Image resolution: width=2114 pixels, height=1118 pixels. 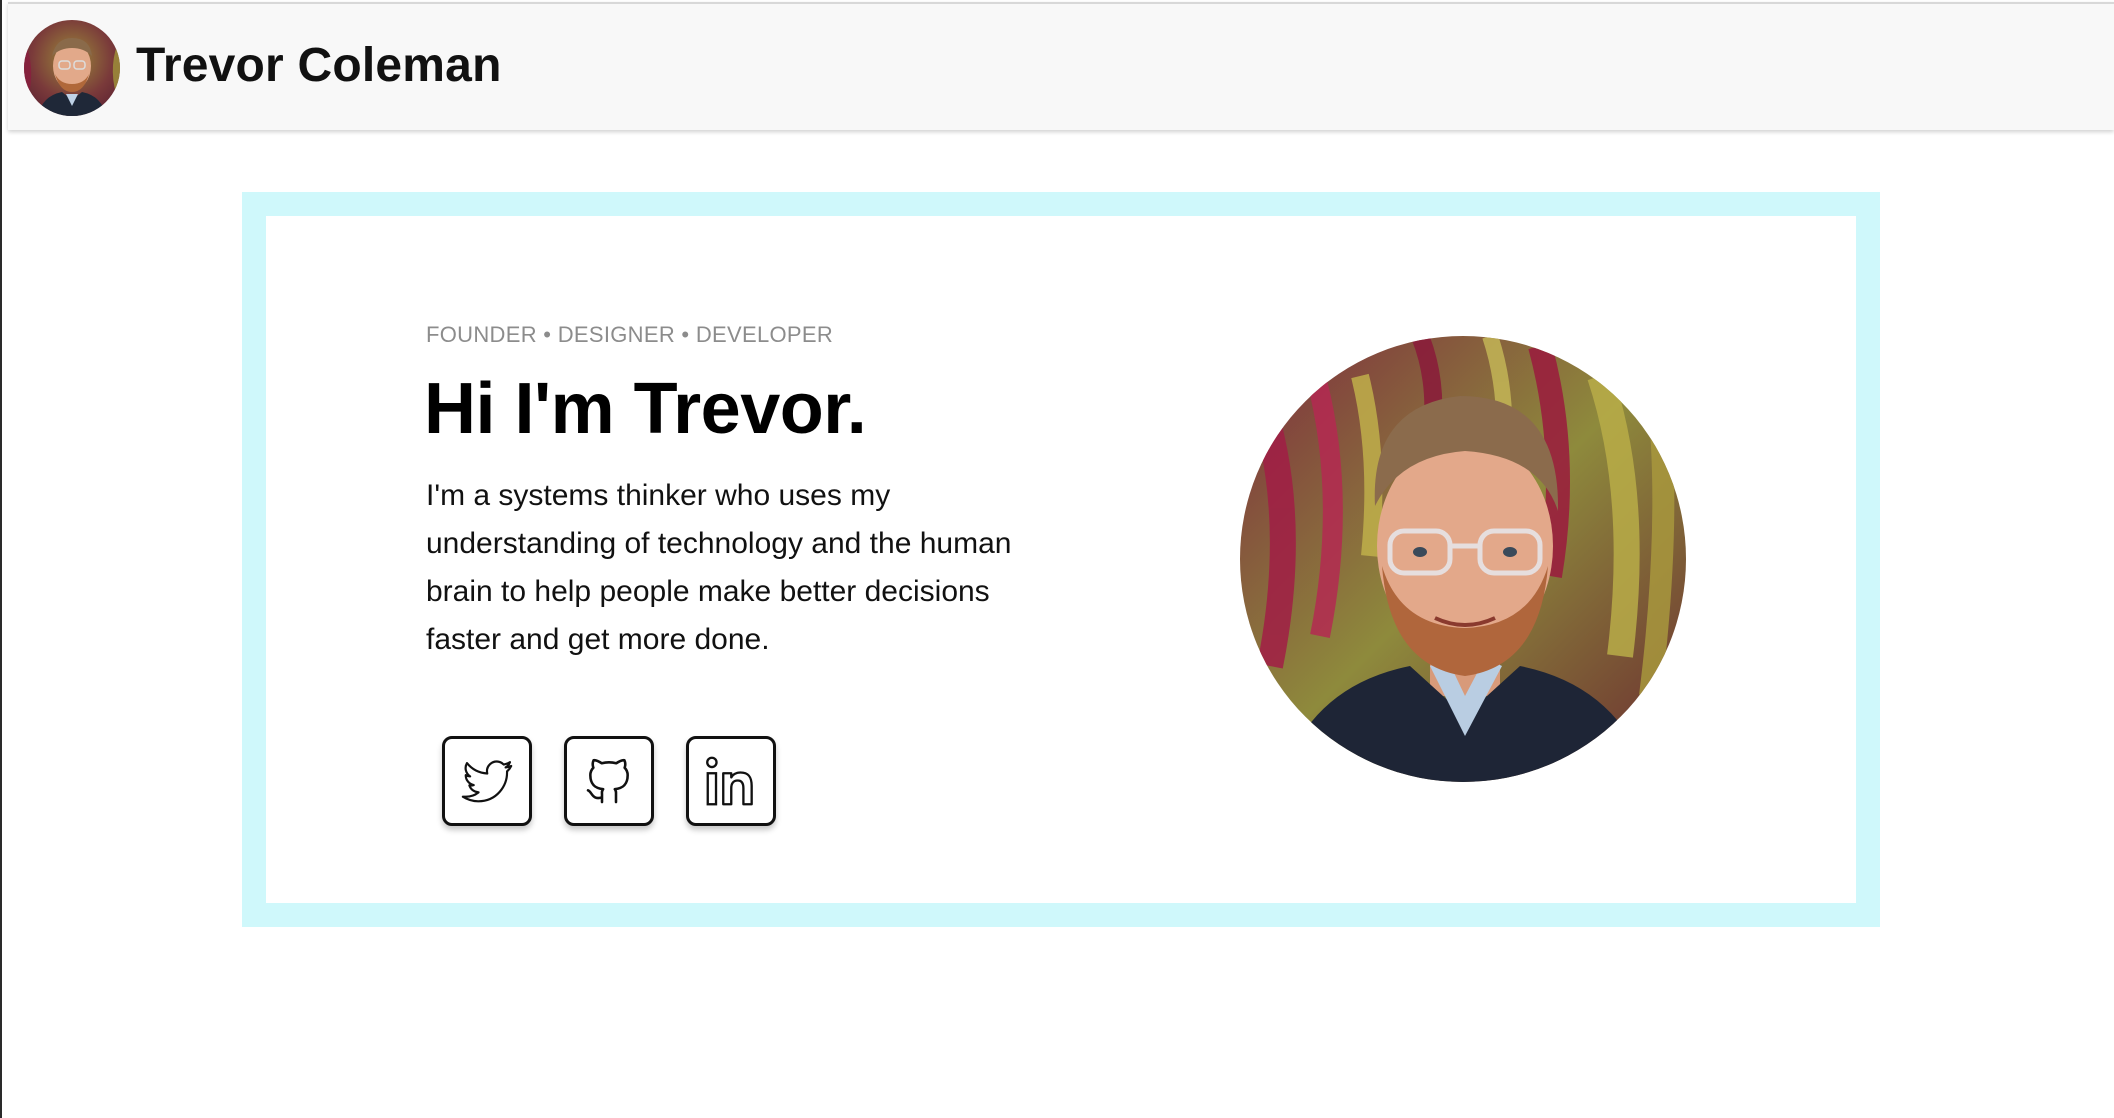 I want to click on linkedin-button, so click(x=731, y=781).